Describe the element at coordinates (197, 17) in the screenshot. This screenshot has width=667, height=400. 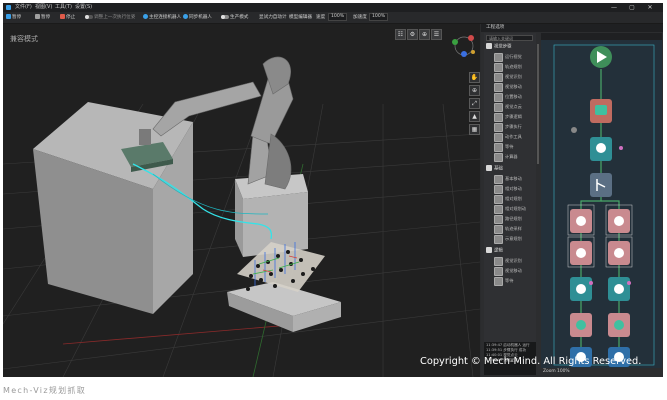
I see `sync-robot-button: 同步机器人` at that location.